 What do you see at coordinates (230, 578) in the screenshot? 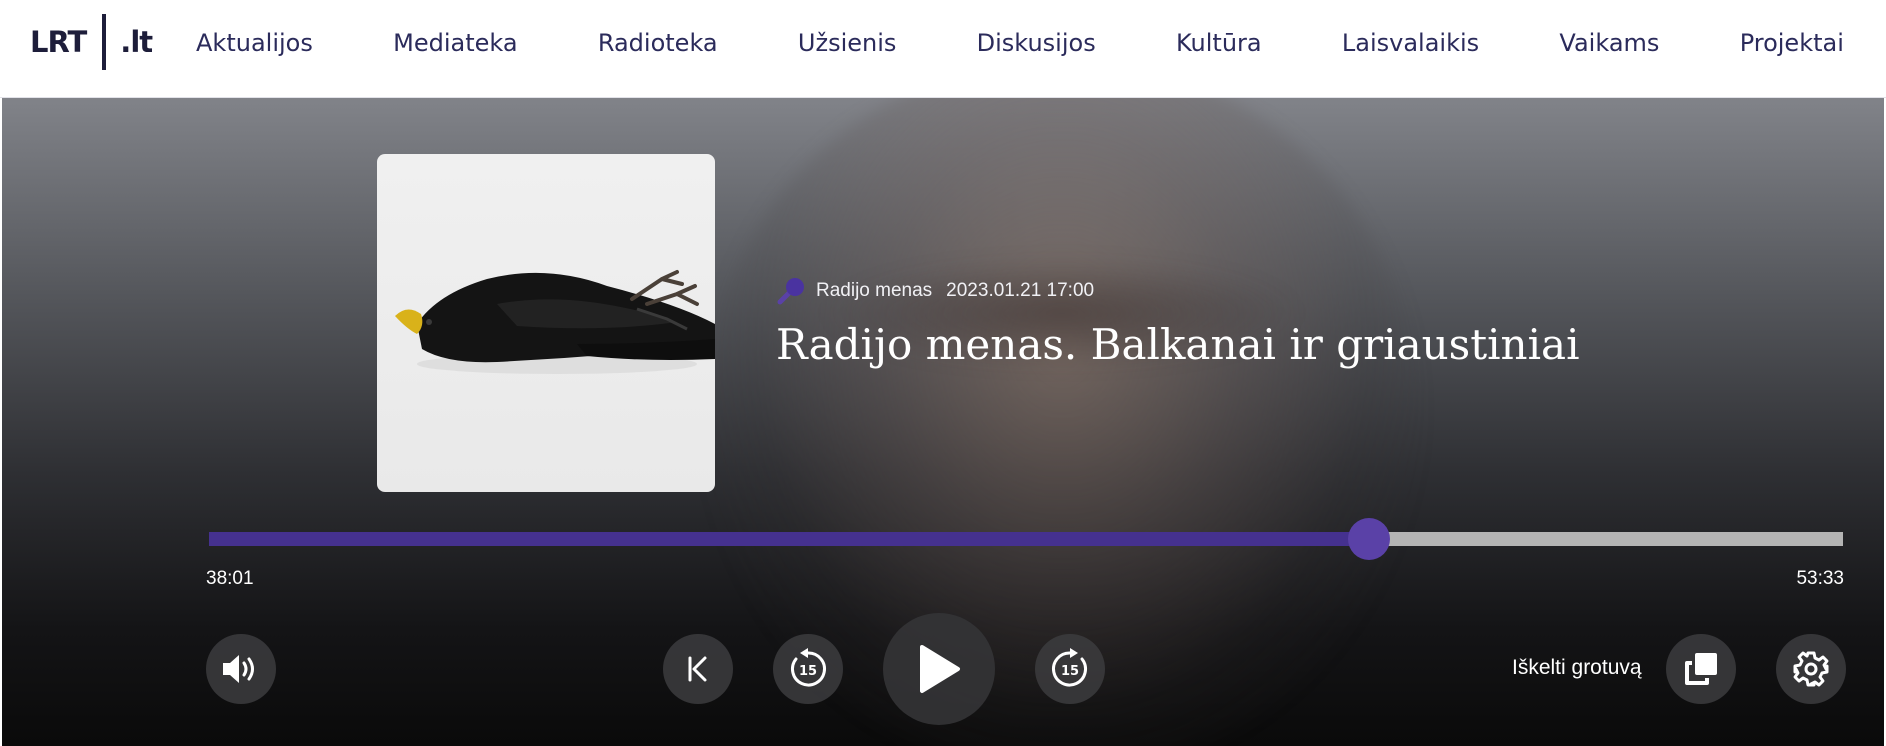
I see `current-time: 38:01` at bounding box center [230, 578].